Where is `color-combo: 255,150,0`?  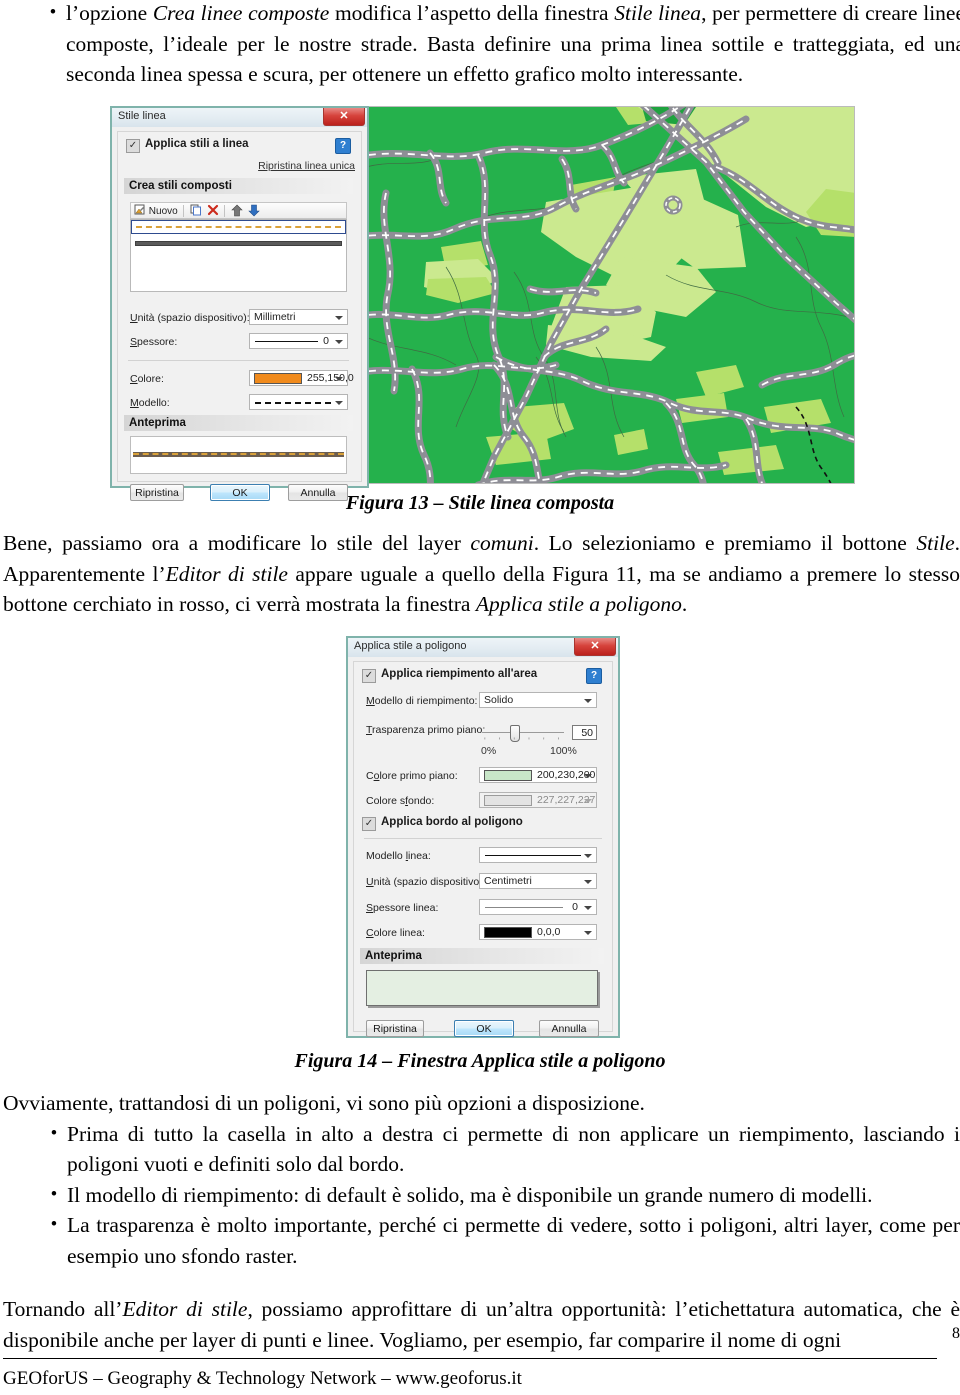
color-combo: 255,150,0 is located at coordinates (301, 378).